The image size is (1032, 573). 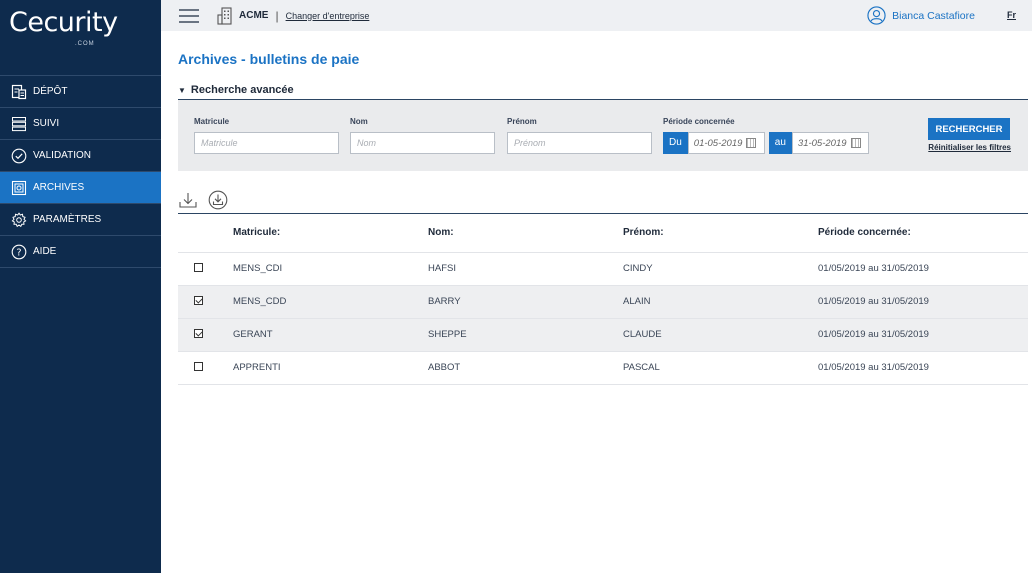 I want to click on cell-prenom: ALAIN, so click(x=720, y=301).